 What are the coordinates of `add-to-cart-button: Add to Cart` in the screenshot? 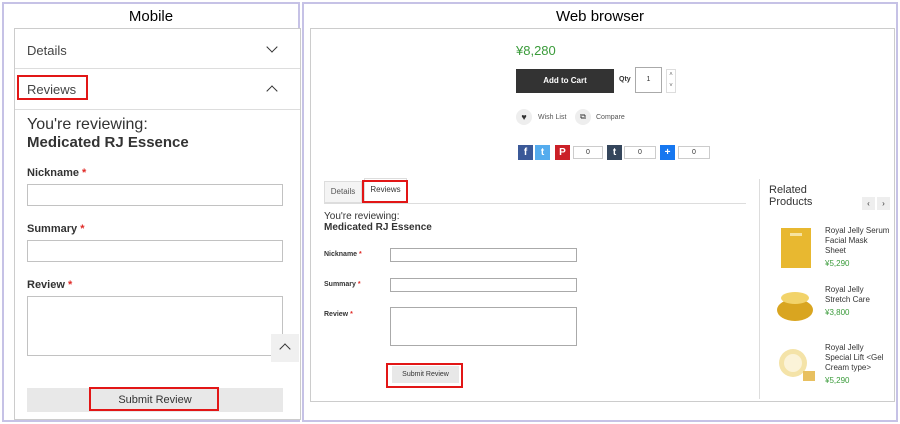 It's located at (565, 81).